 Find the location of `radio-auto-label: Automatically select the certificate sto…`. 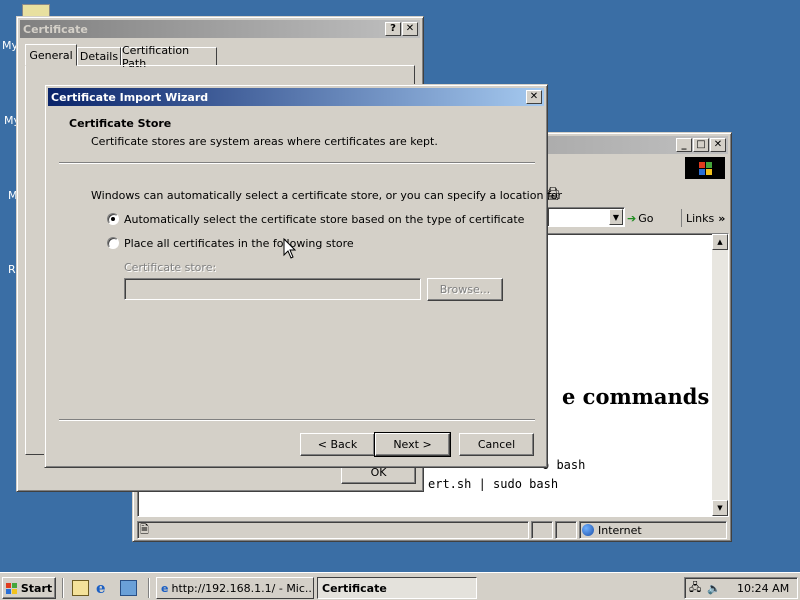

radio-auto-label: Automatically select the certificate sto… is located at coordinates (324, 219).